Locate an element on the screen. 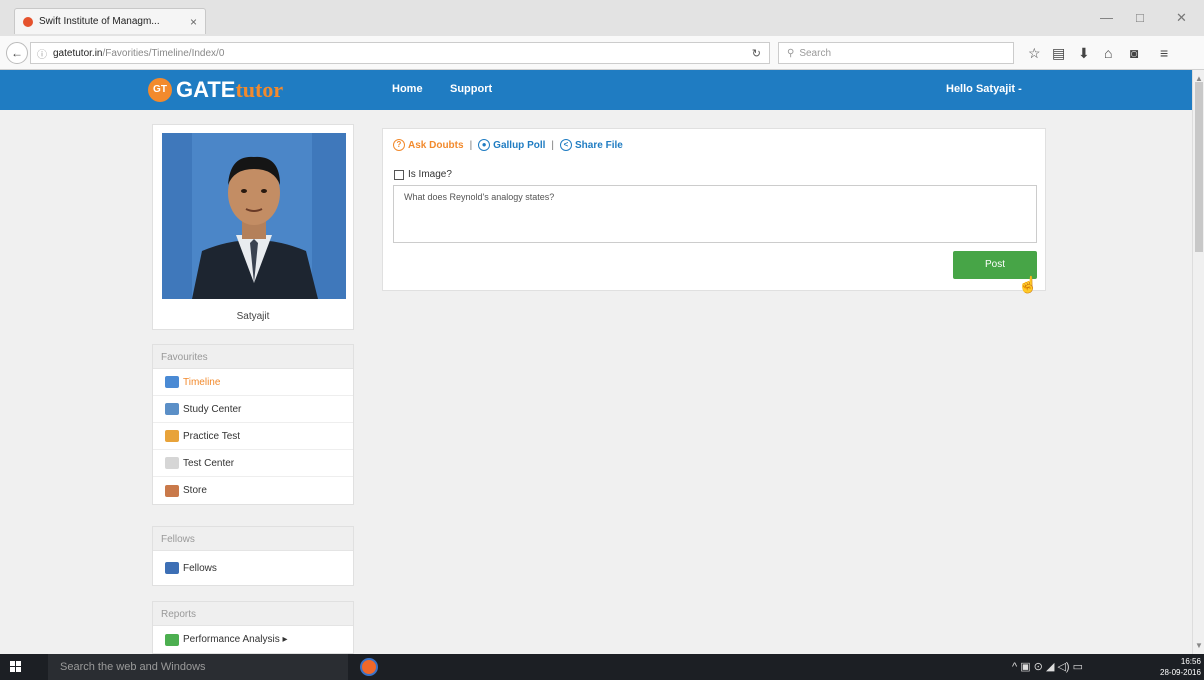 The width and height of the screenshot is (1204, 680). reload-icon: ↻ is located at coordinates (756, 53).